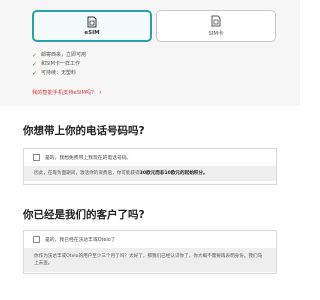 The image size is (320, 300). What do you see at coordinates (88, 158) in the screenshot?
I see `keep-number-option-label: 是的，我想免费带上我现在的电话号码。` at bounding box center [88, 158].